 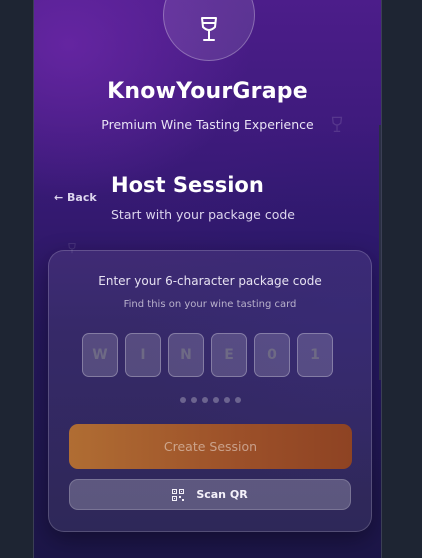 I want to click on wine-glass-icon, so click(x=209, y=29).